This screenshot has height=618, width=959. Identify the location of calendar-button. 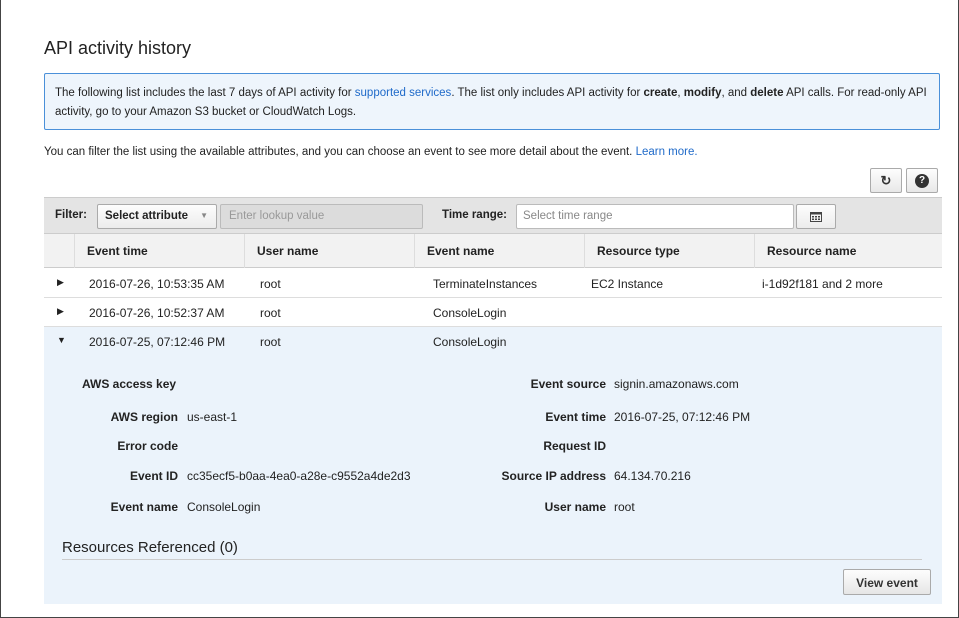
(816, 216).